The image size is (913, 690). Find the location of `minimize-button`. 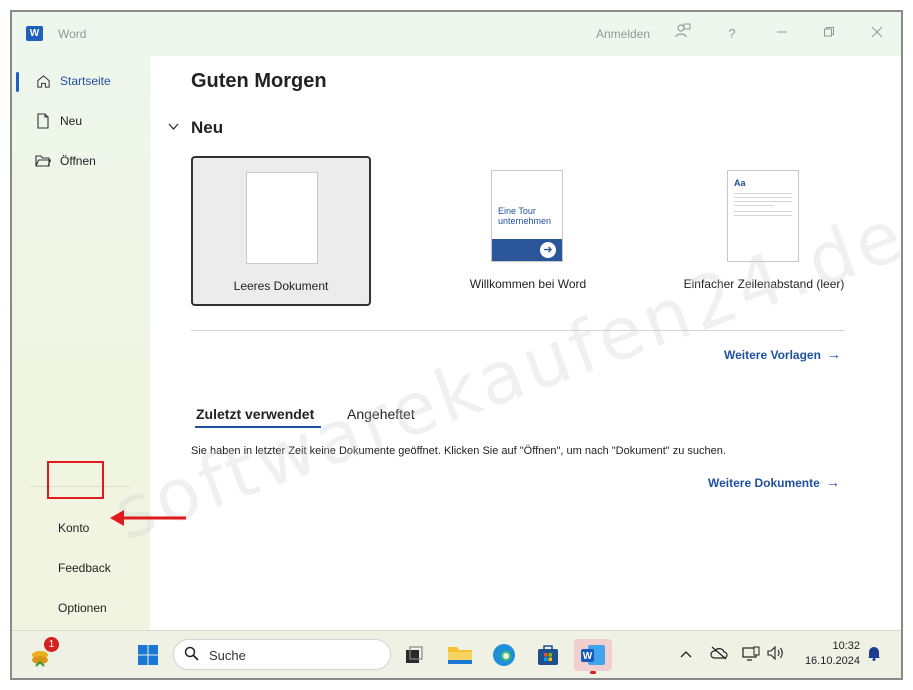

minimize-button is located at coordinates (782, 34).